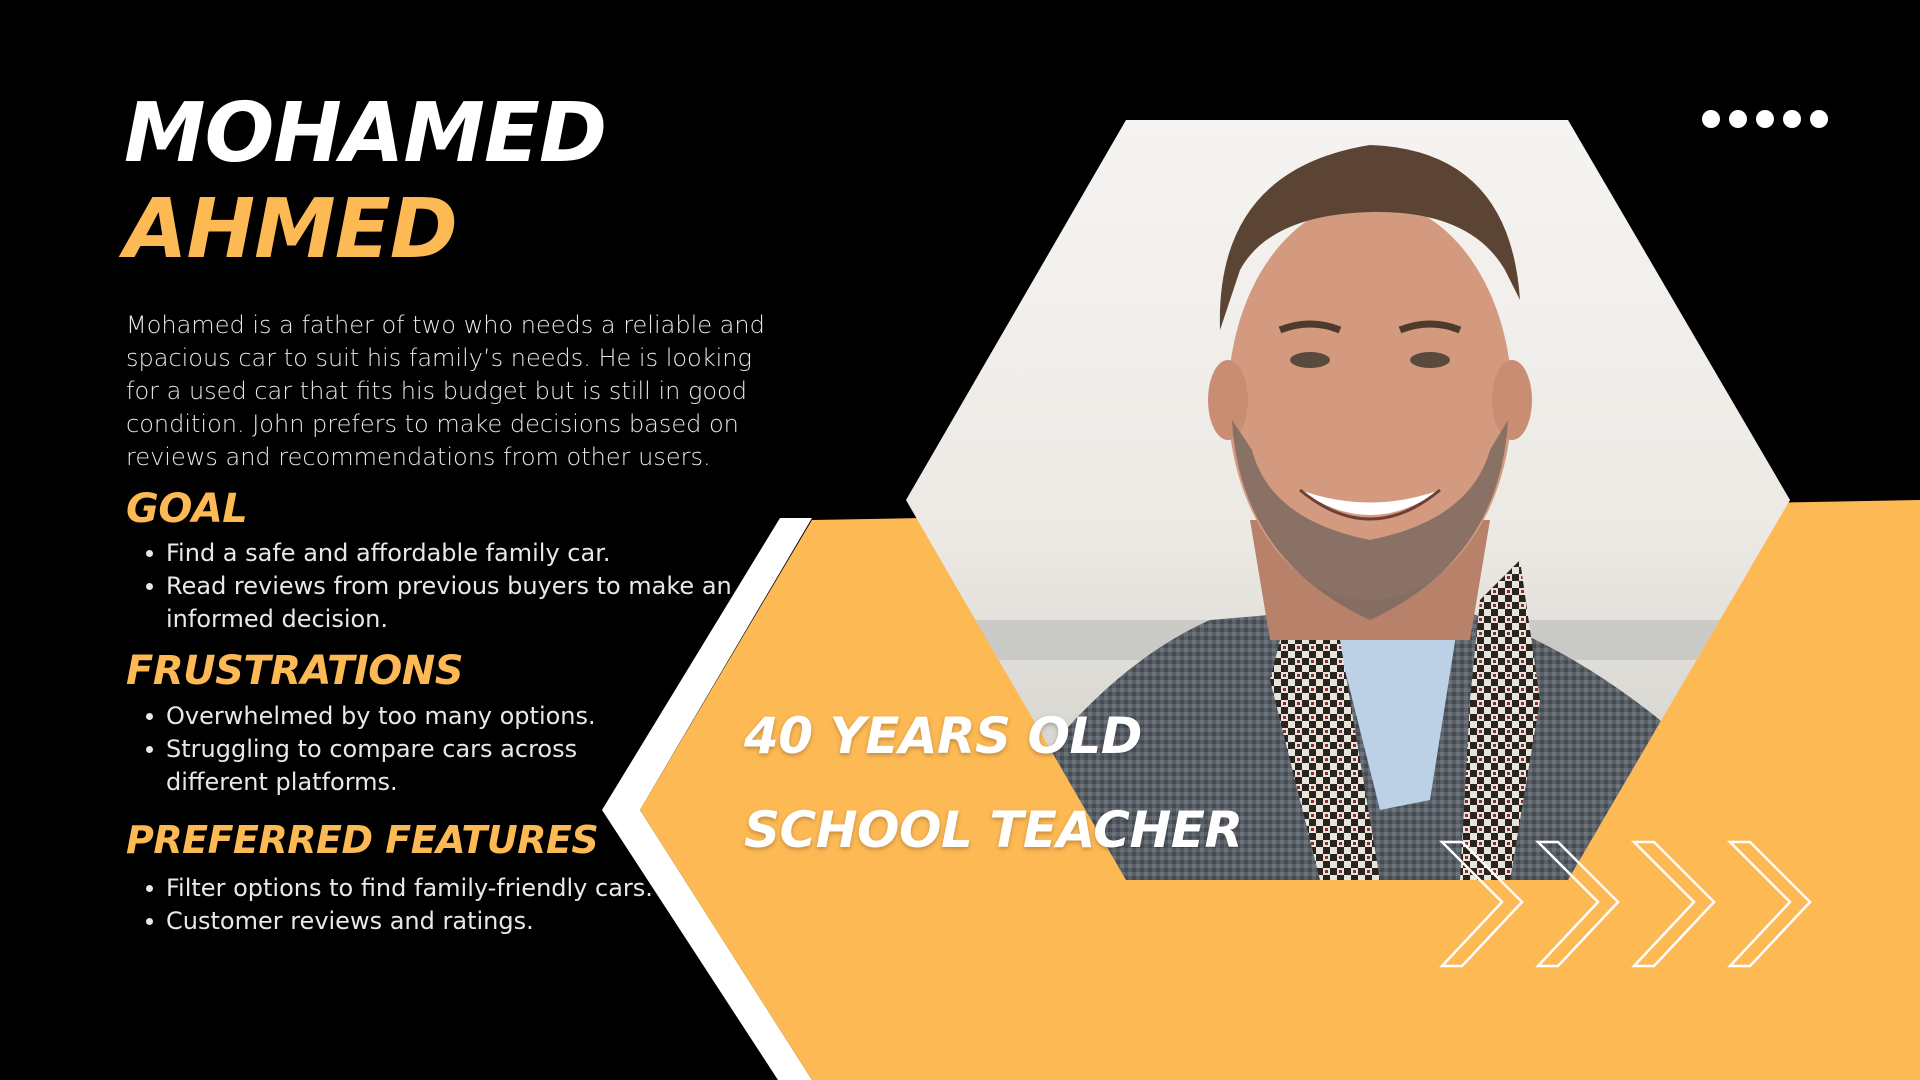 Image resolution: width=1920 pixels, height=1080 pixels. Describe the element at coordinates (1625, 904) in the screenshot. I see `chevron-right-row-icon` at that location.